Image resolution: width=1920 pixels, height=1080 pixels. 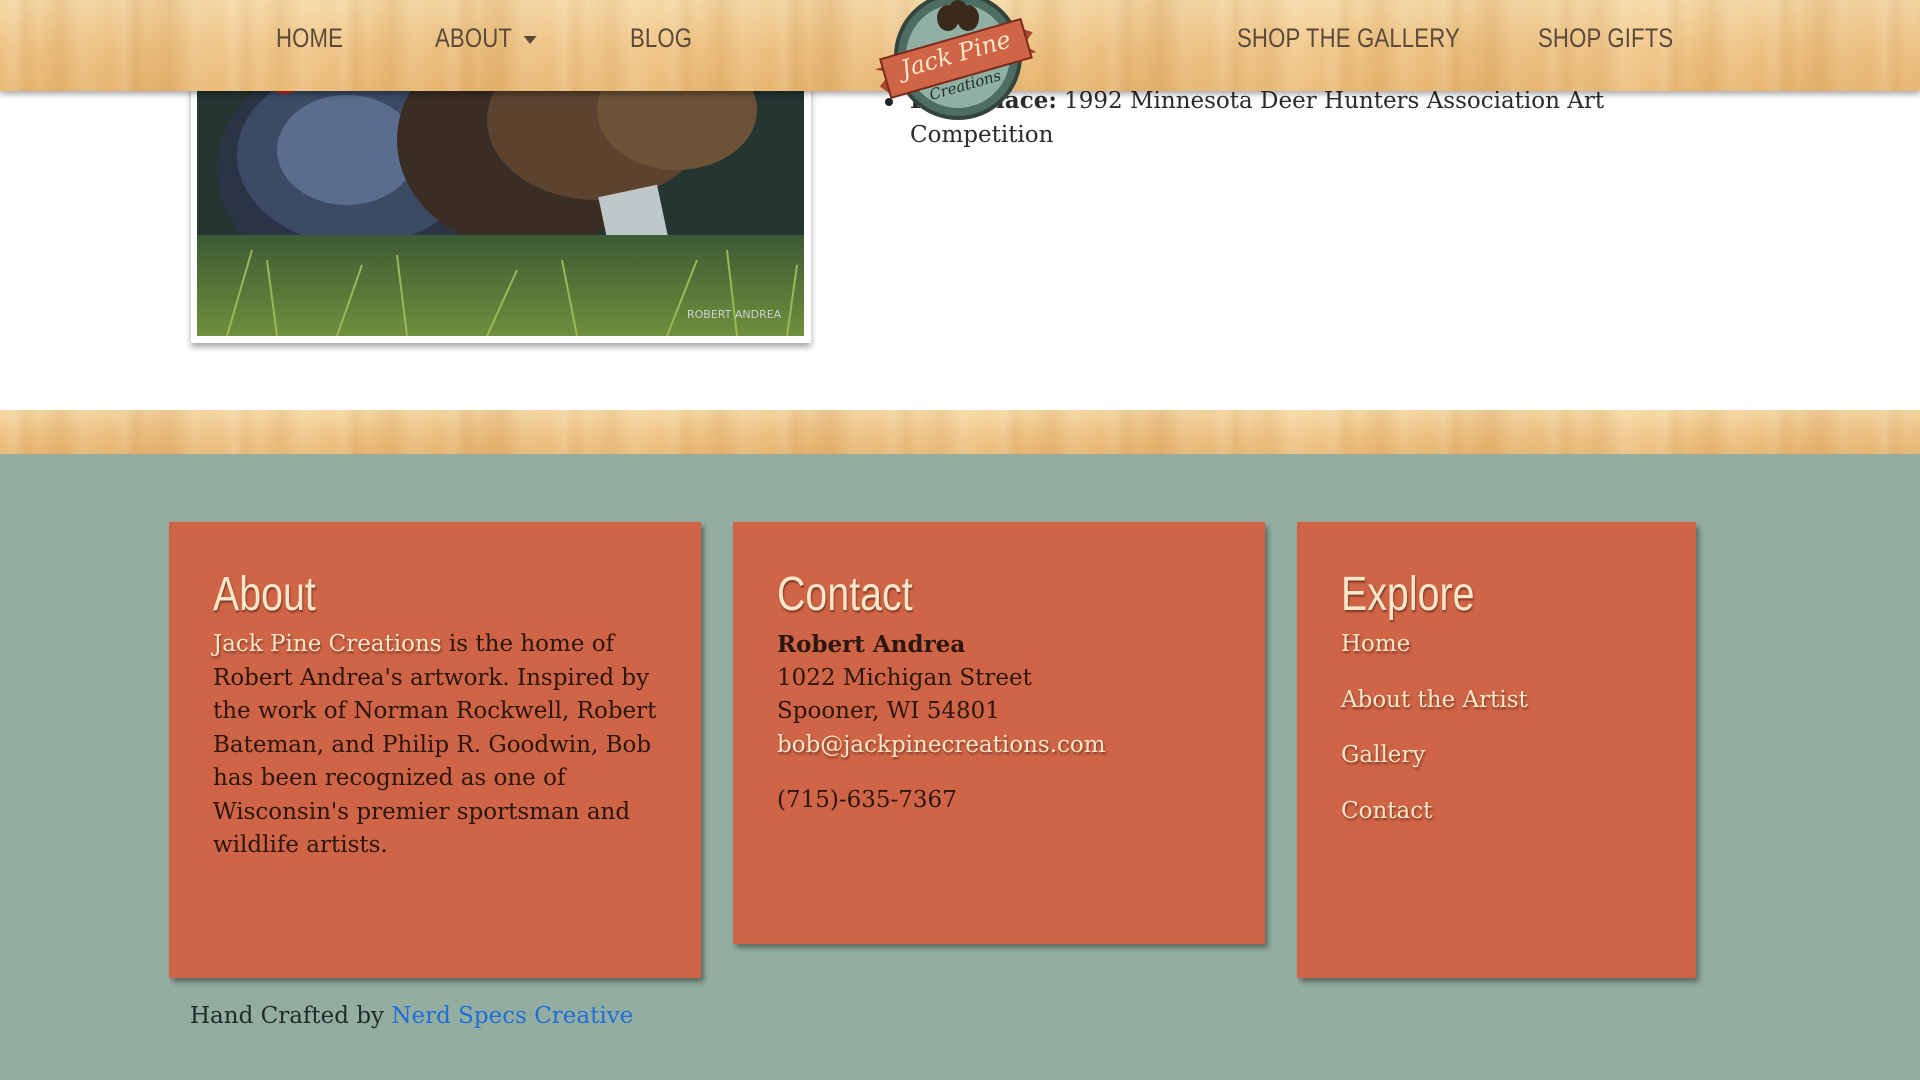 What do you see at coordinates (960, 432) in the screenshot?
I see `wood-divider` at bounding box center [960, 432].